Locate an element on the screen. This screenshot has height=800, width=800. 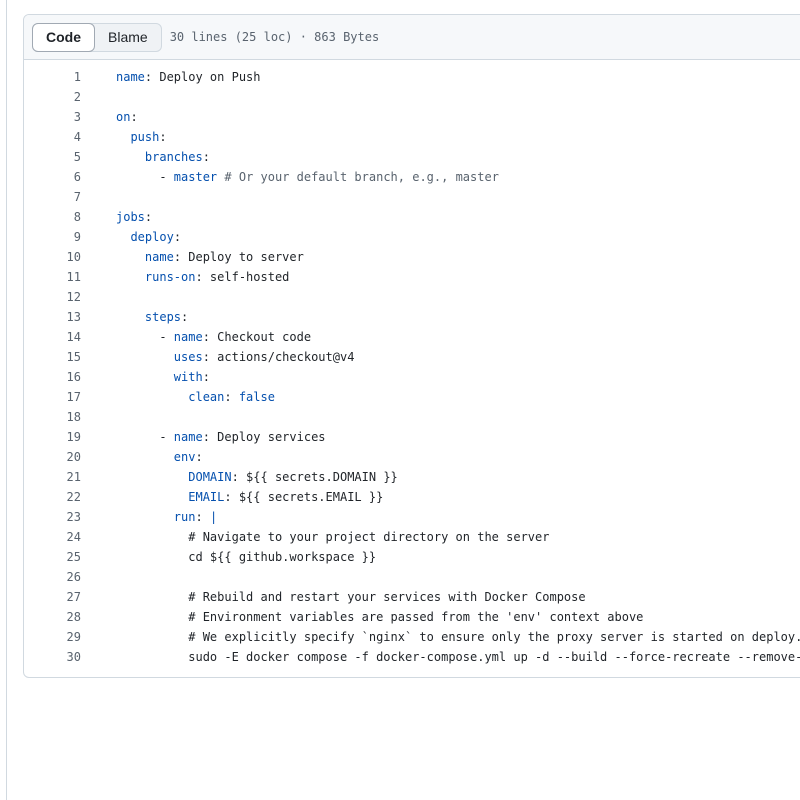
line-content: run: | is located at coordinates (149, 517).